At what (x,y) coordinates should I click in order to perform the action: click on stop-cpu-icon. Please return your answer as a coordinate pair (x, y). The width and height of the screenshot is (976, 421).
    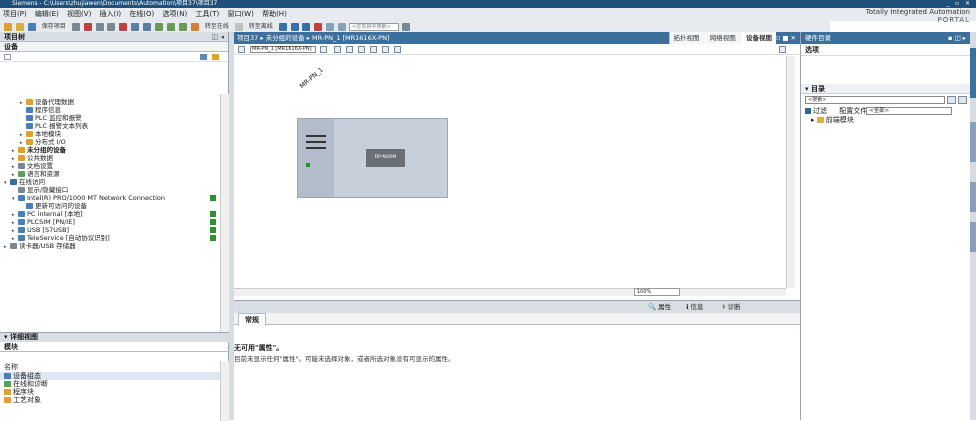
    Looking at the image, I should click on (306, 26).